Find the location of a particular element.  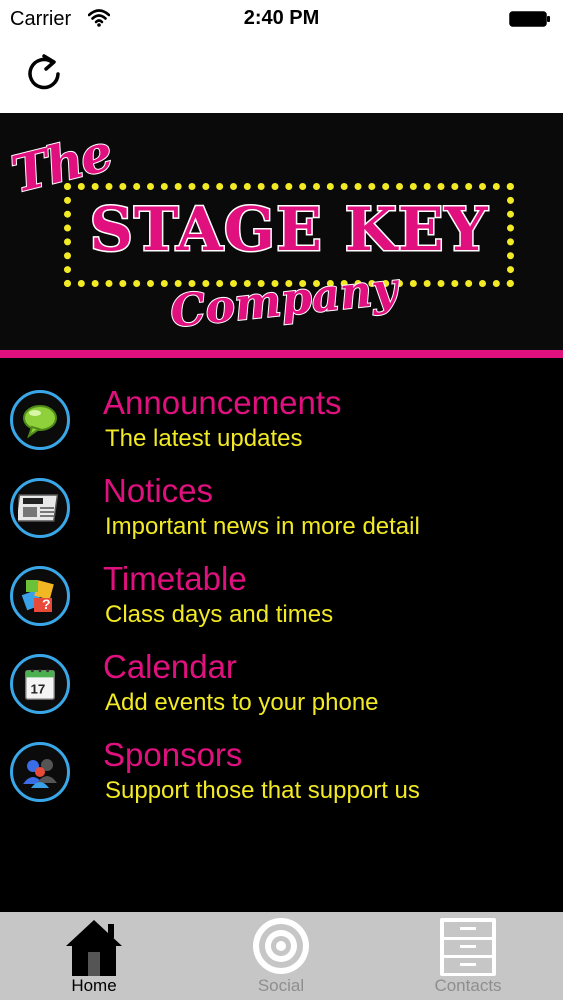

refresh-button is located at coordinates (44, 74).